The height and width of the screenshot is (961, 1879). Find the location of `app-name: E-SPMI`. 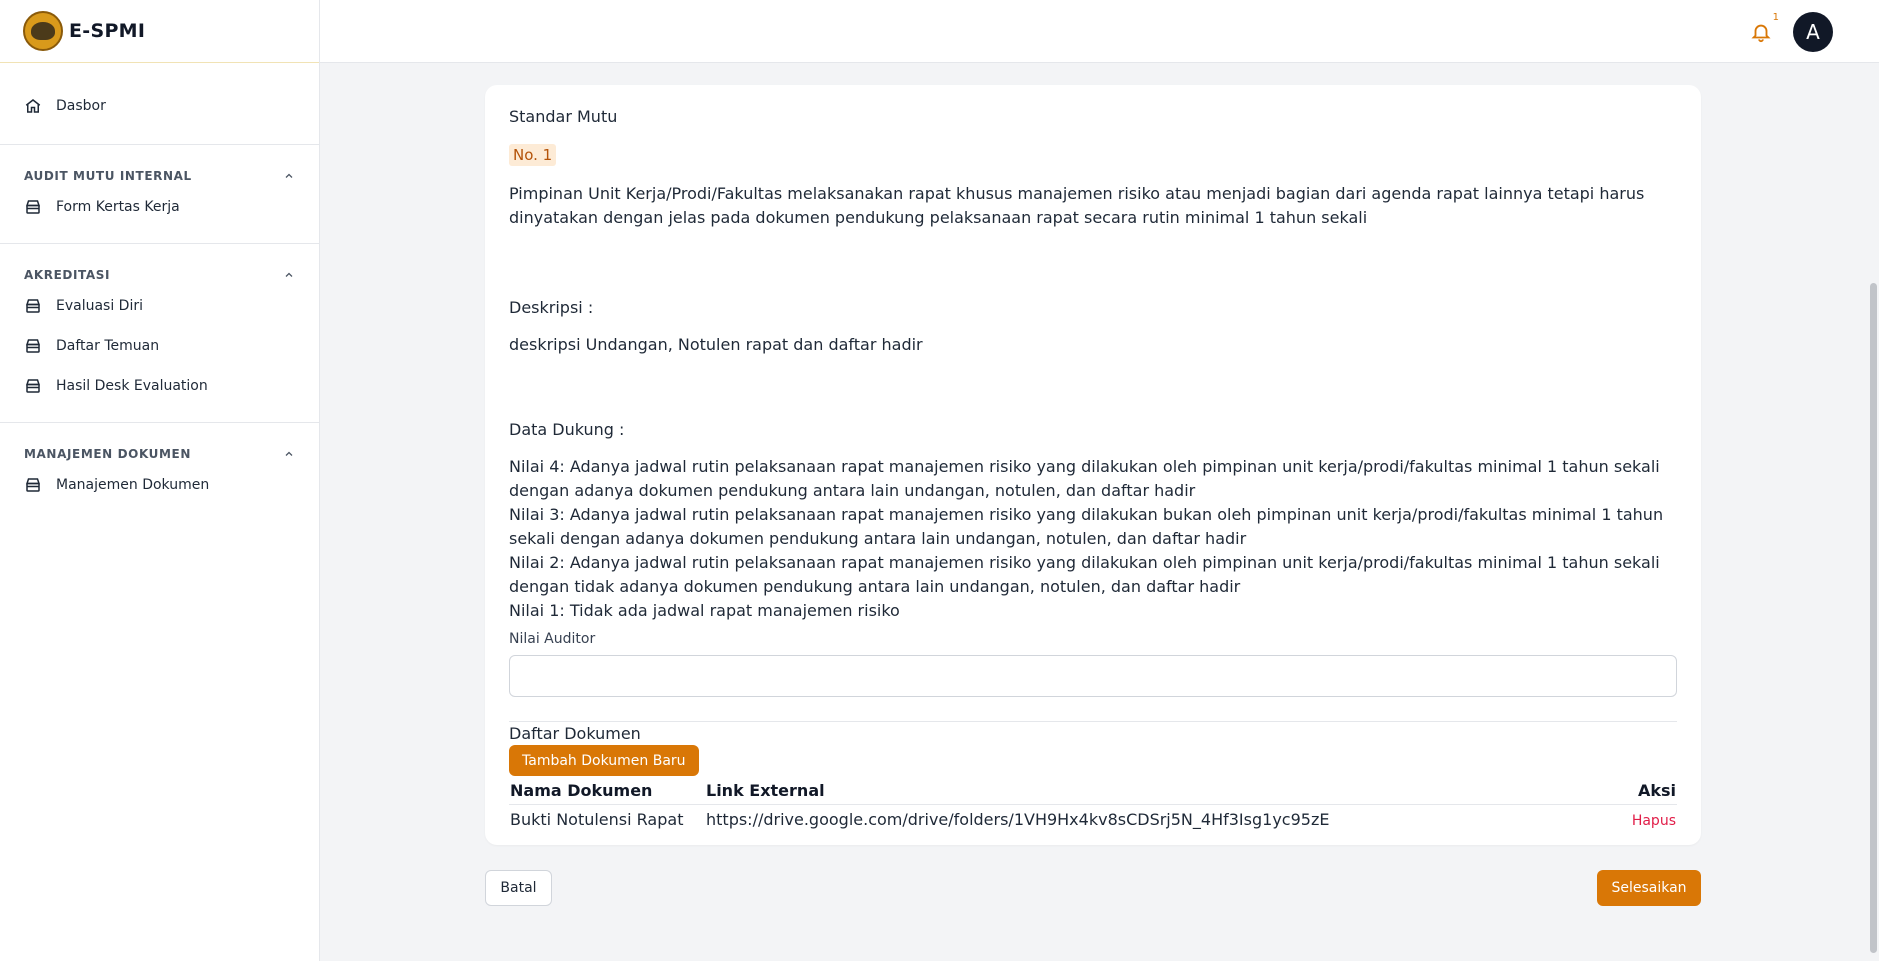

app-name: E-SPMI is located at coordinates (107, 31).